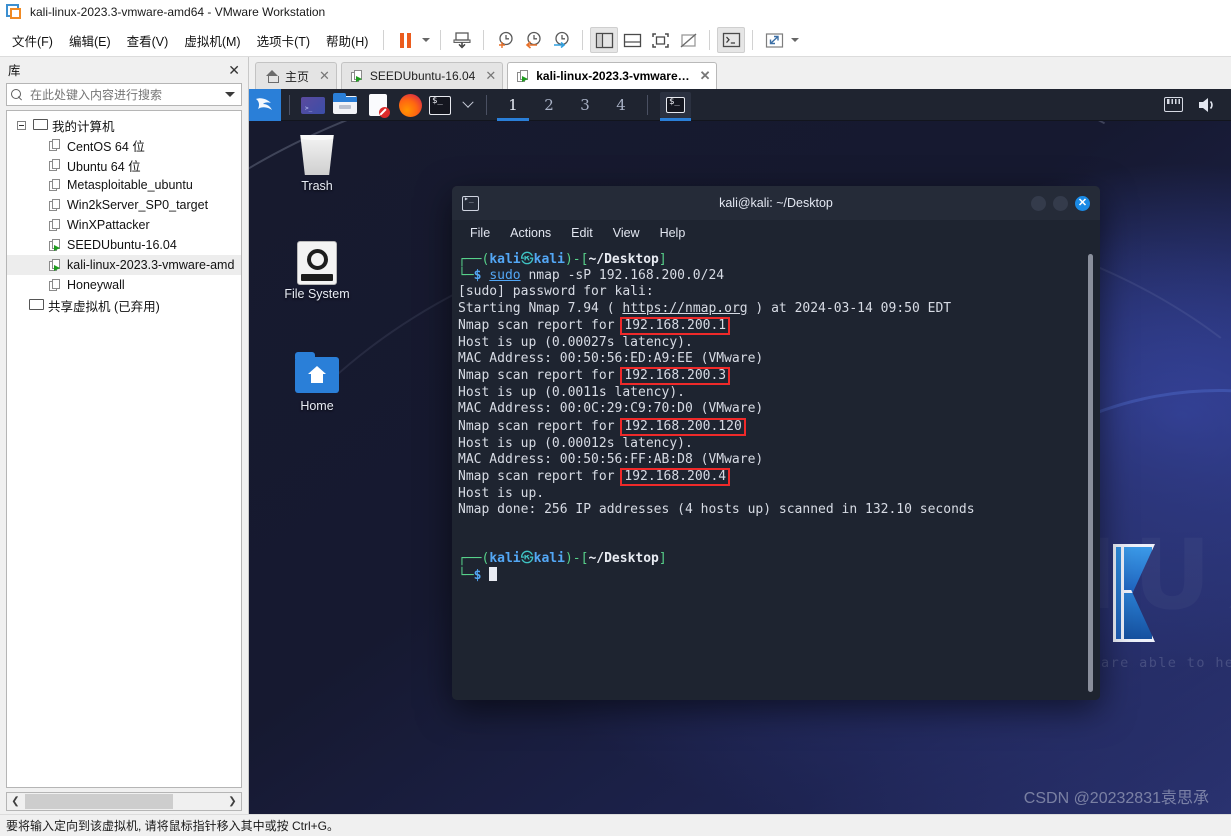  I want to click on highlighted-ip-2: 192.168.200.3, so click(675, 376).